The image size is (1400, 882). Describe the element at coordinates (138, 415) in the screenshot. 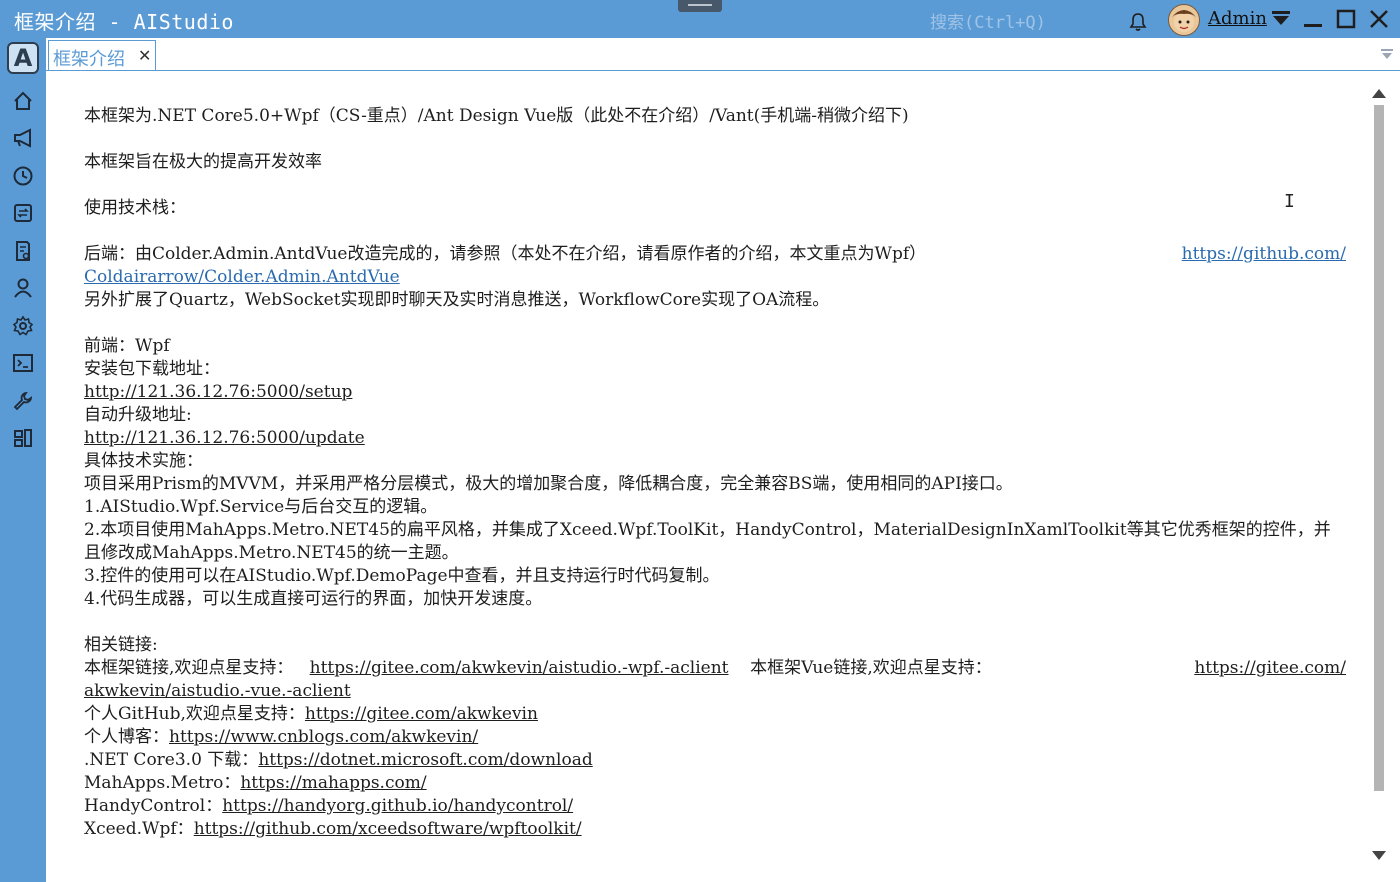

I see `update-label: 自动升级地址:` at that location.